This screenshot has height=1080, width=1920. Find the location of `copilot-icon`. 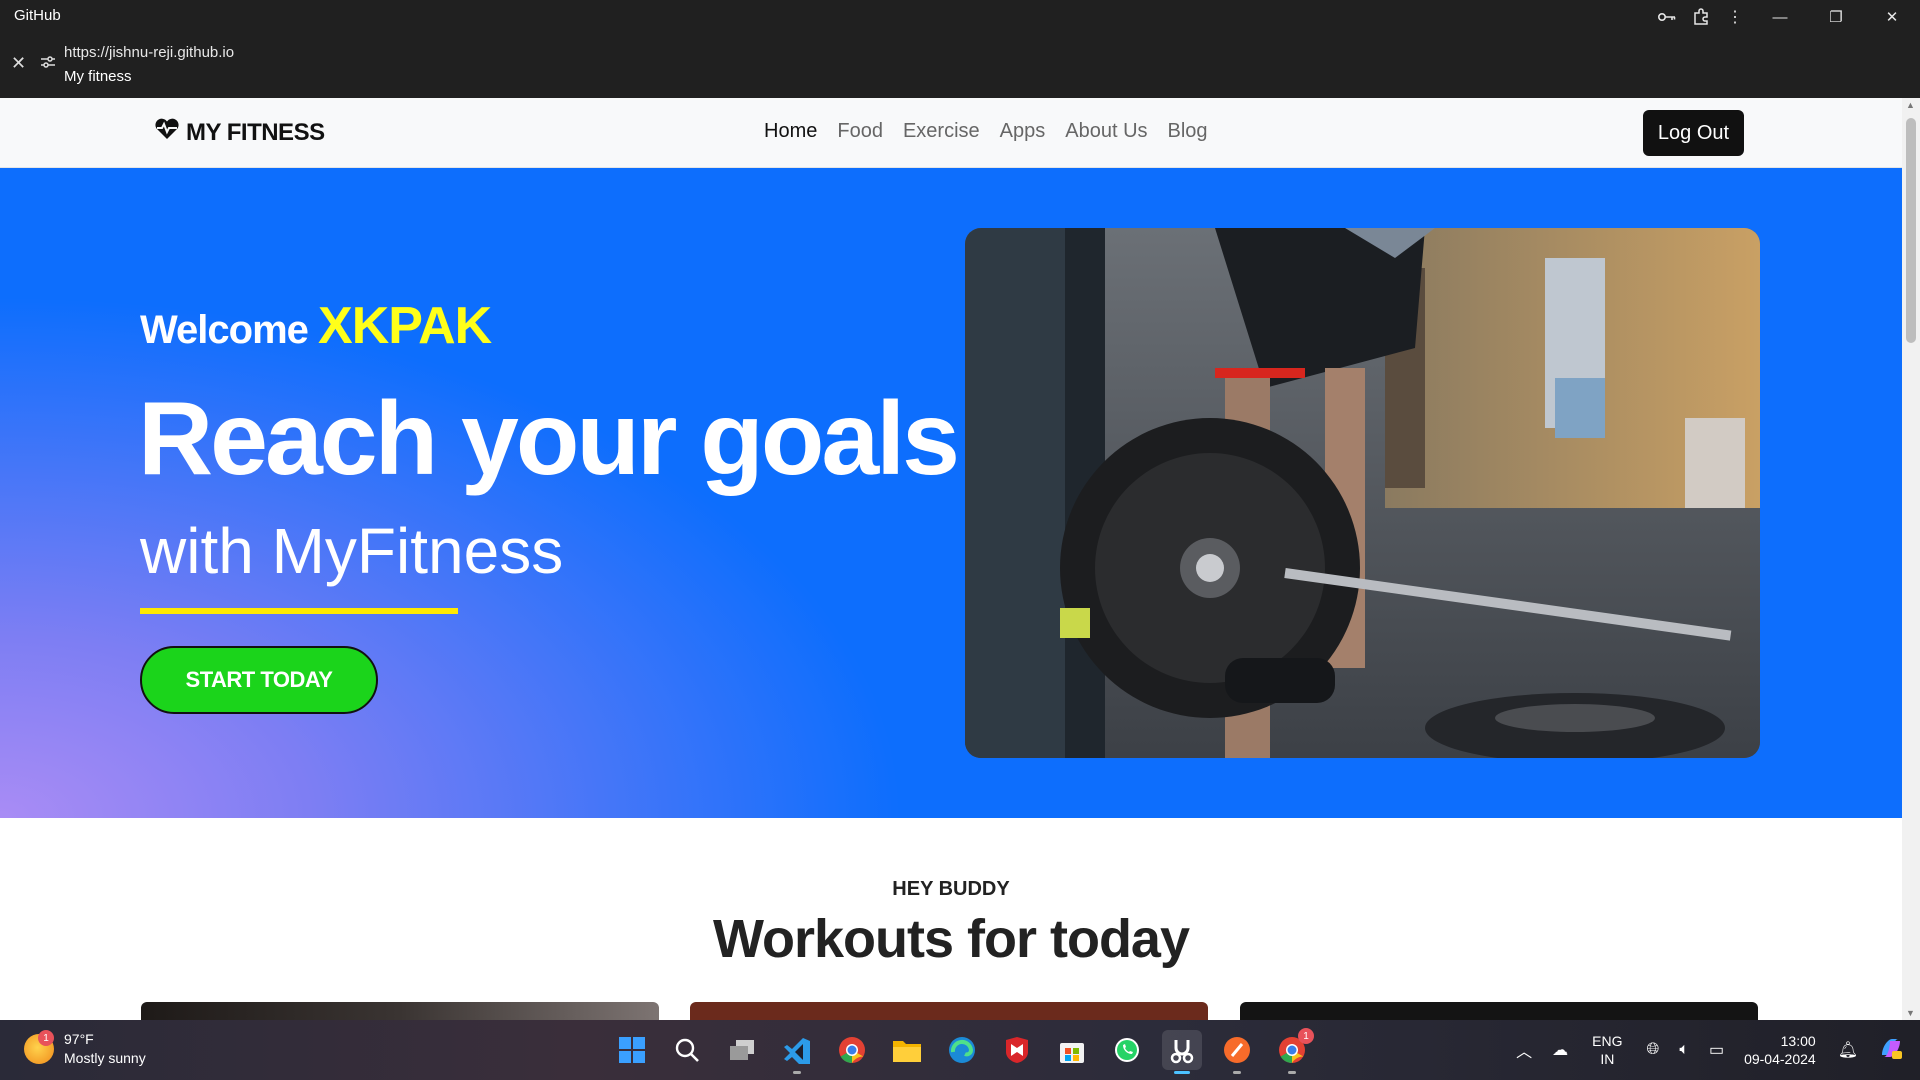

copilot-icon is located at coordinates (1891, 1050).